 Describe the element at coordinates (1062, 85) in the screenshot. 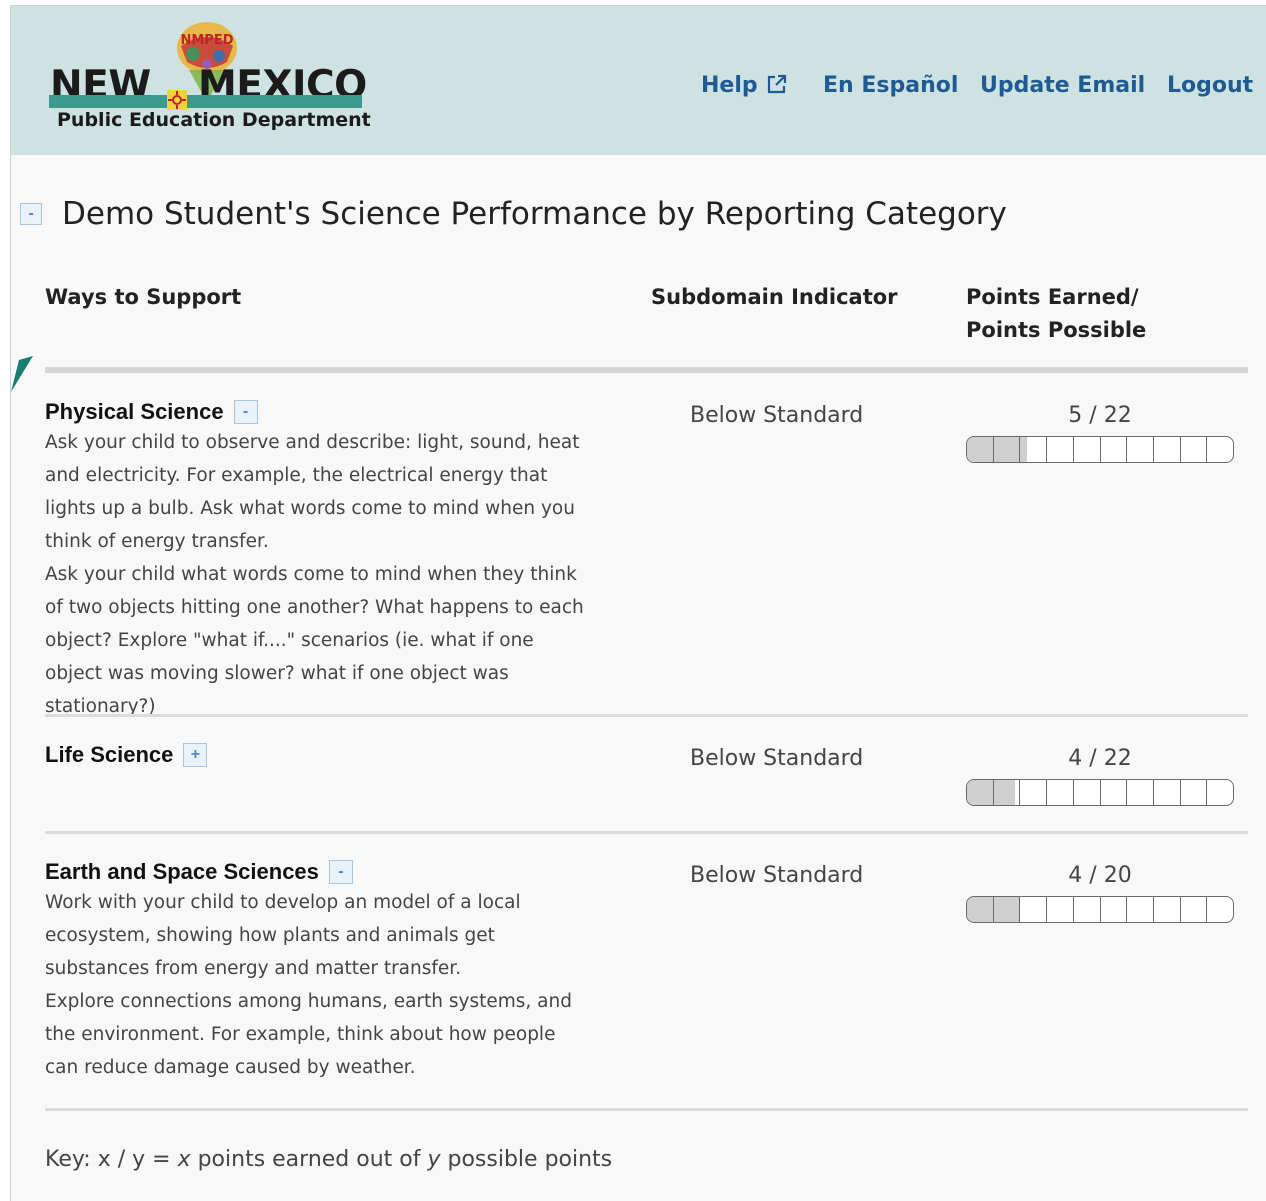

I see `update-email-link: Update Email` at that location.